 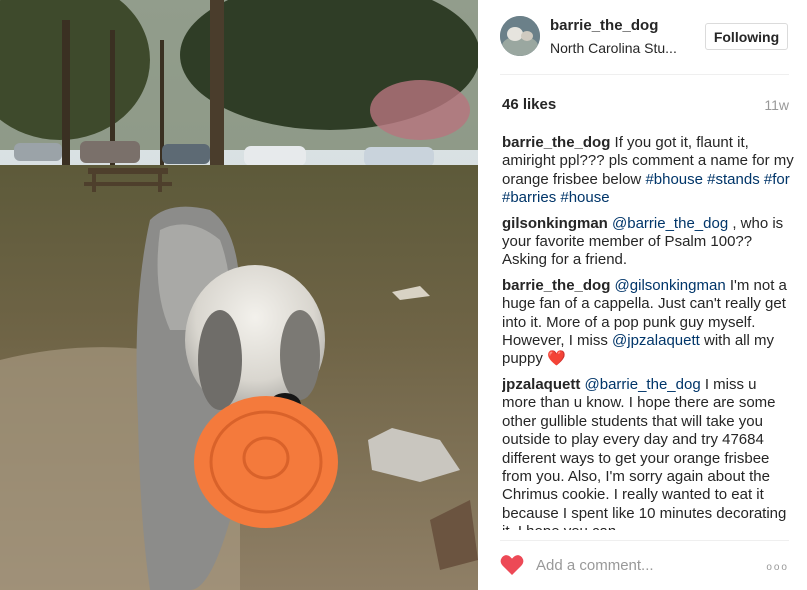 What do you see at coordinates (656, 340) in the screenshot?
I see `comment-link: @jpzalaquett` at bounding box center [656, 340].